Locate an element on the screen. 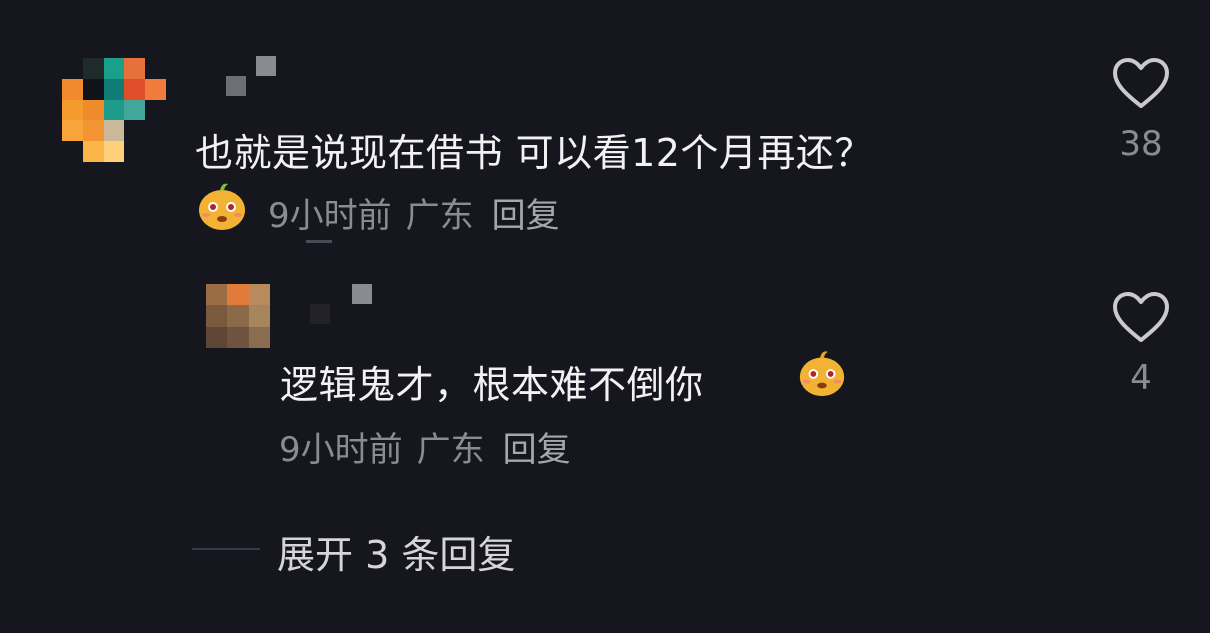 Image resolution: width=1210 pixels, height=633 pixels. reply-time: 9小时前 is located at coordinates (341, 450).